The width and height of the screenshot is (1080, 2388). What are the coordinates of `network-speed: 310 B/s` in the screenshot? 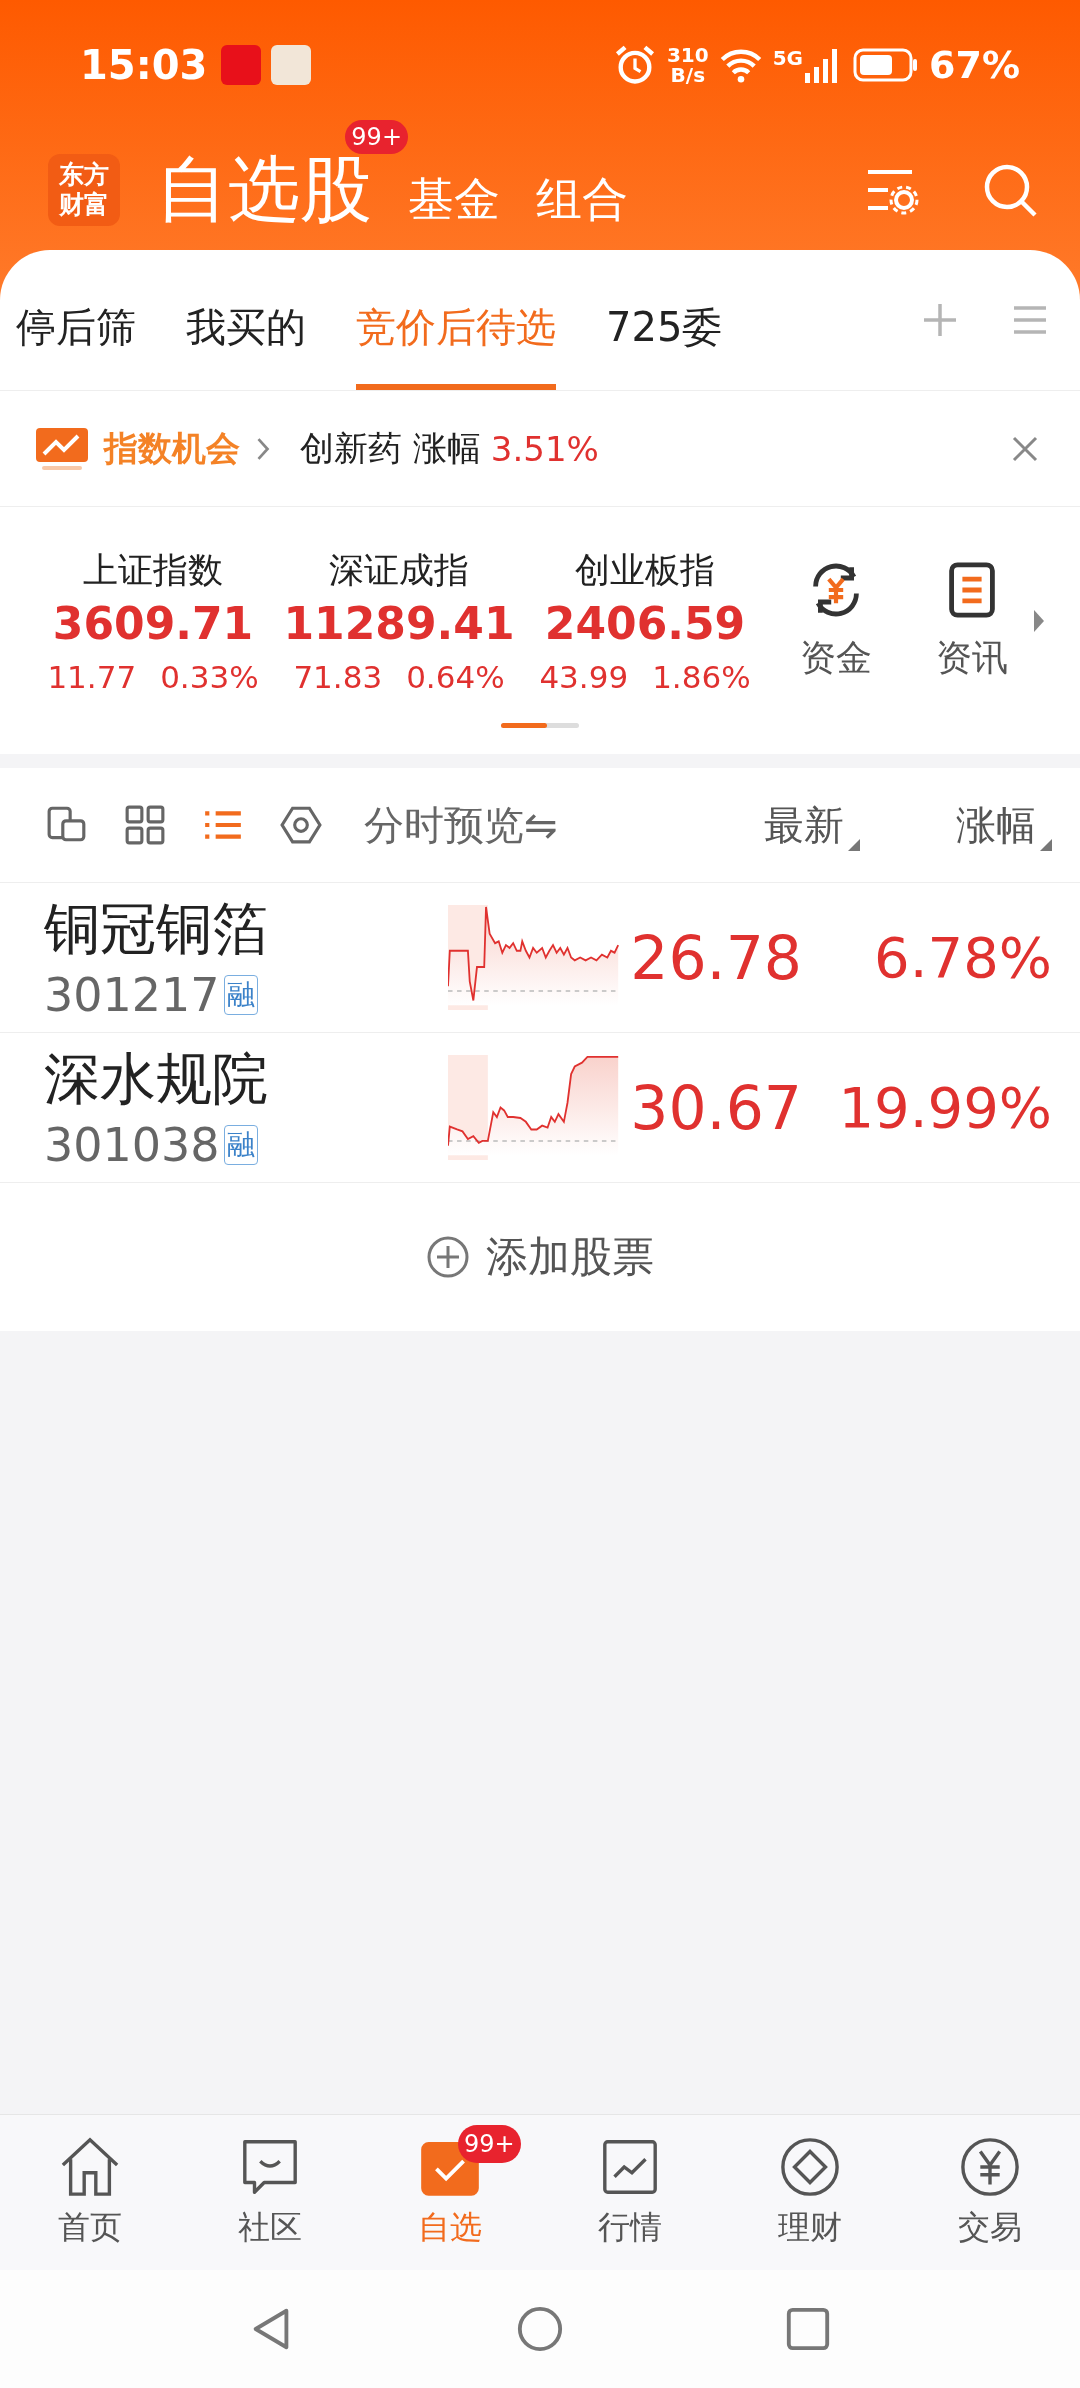 It's located at (687, 65).